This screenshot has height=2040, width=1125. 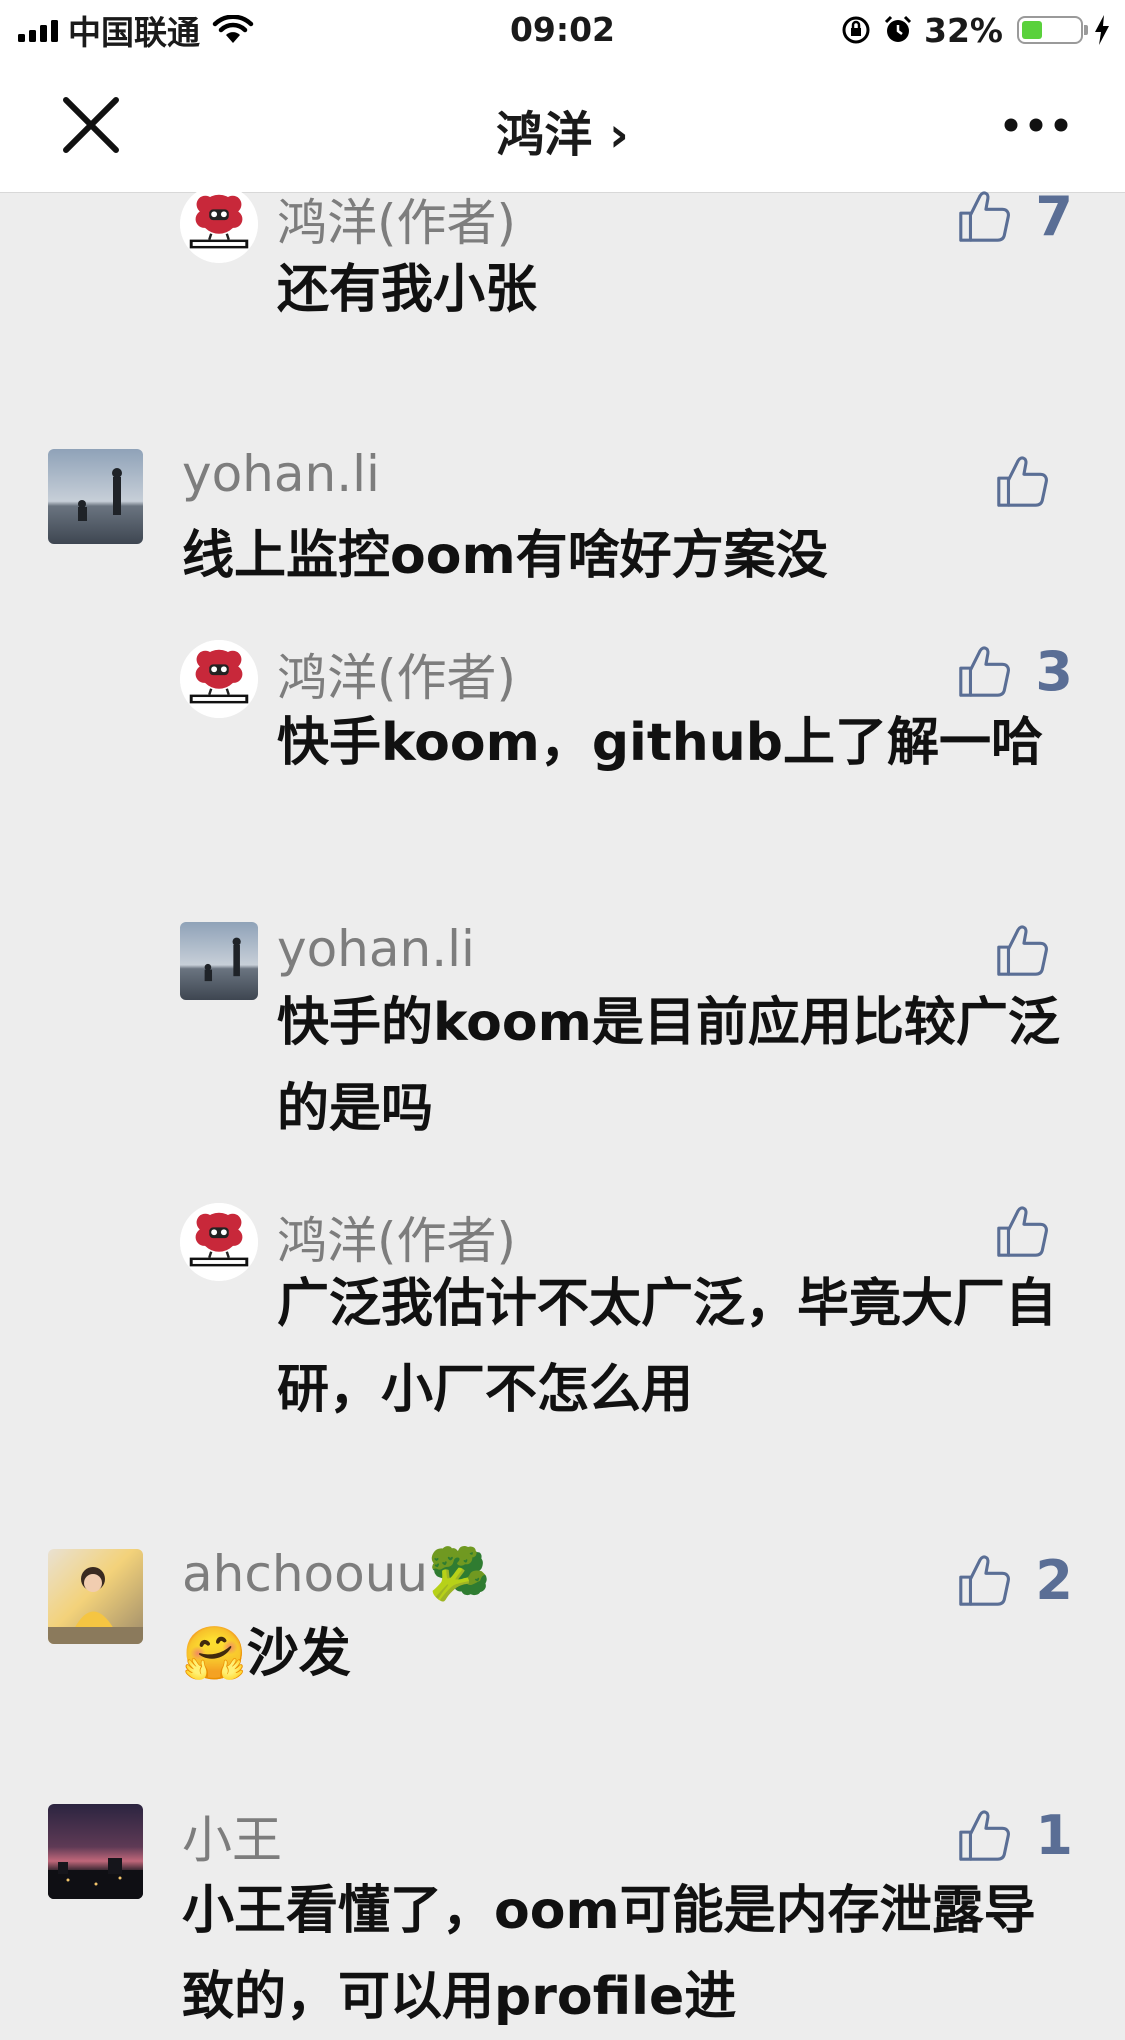 I want to click on battery-percent: 32%, so click(x=963, y=30).